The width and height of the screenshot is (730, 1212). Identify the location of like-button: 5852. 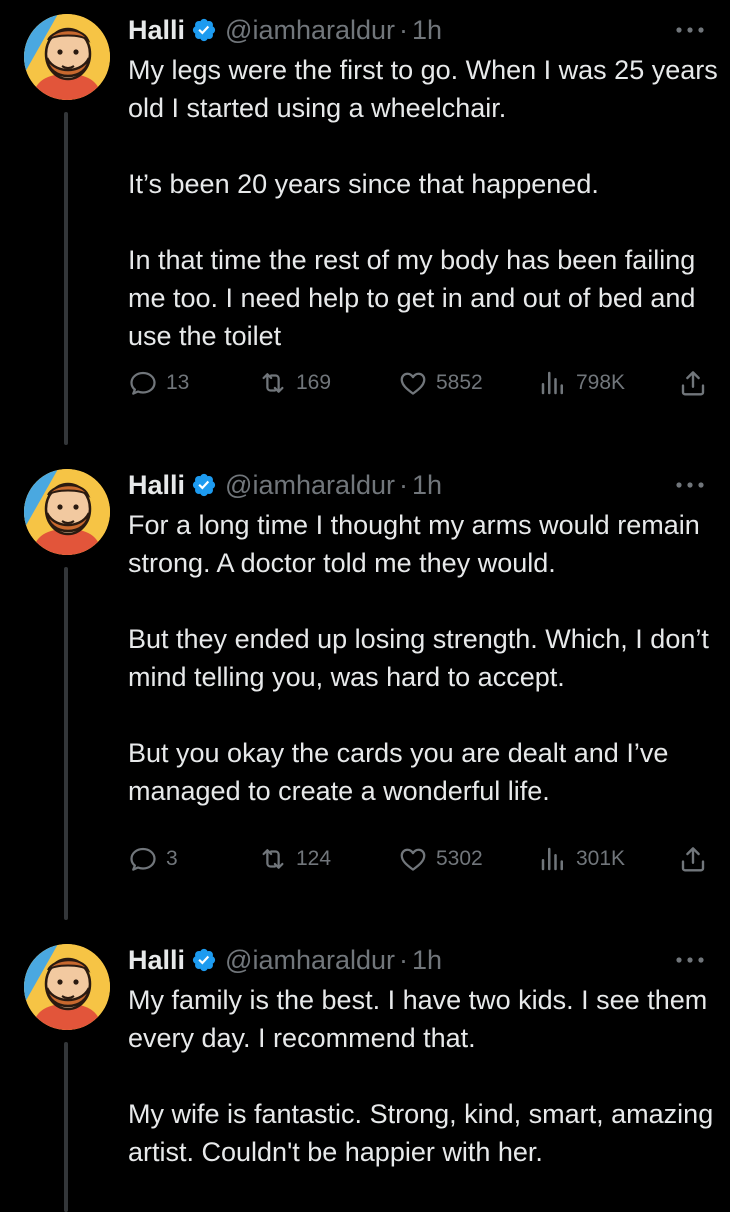
(440, 383).